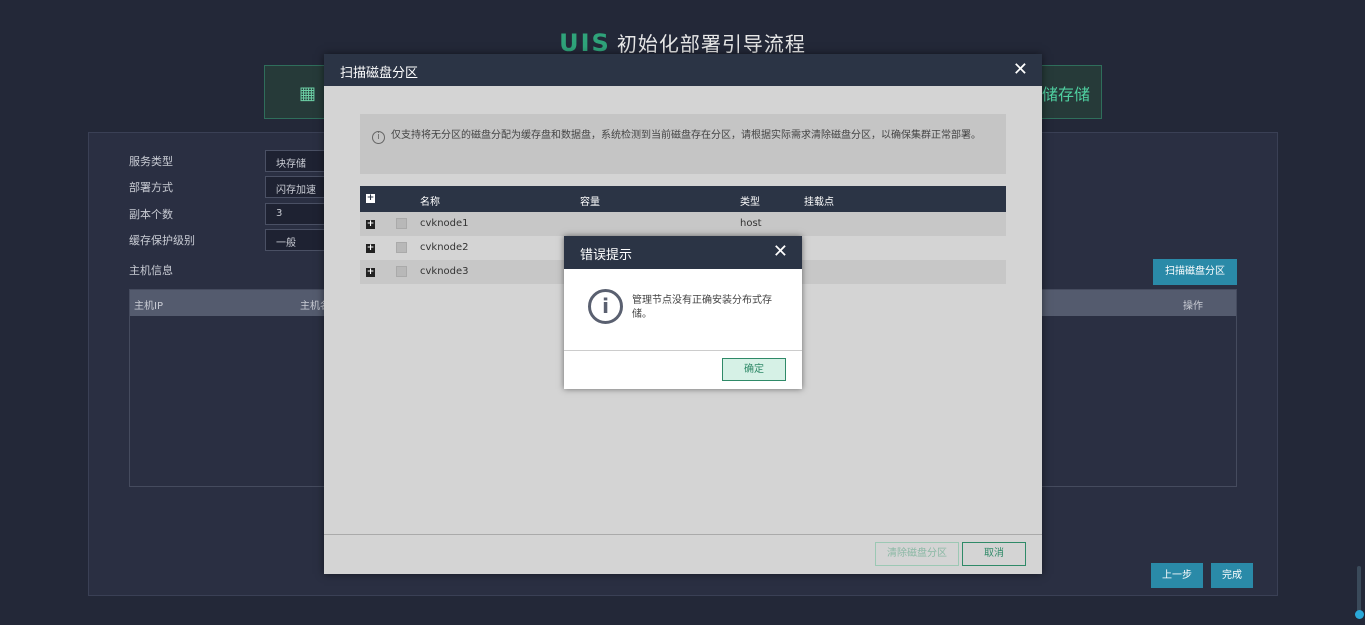  What do you see at coordinates (994, 554) in the screenshot?
I see `cancel-button: 取消` at bounding box center [994, 554].